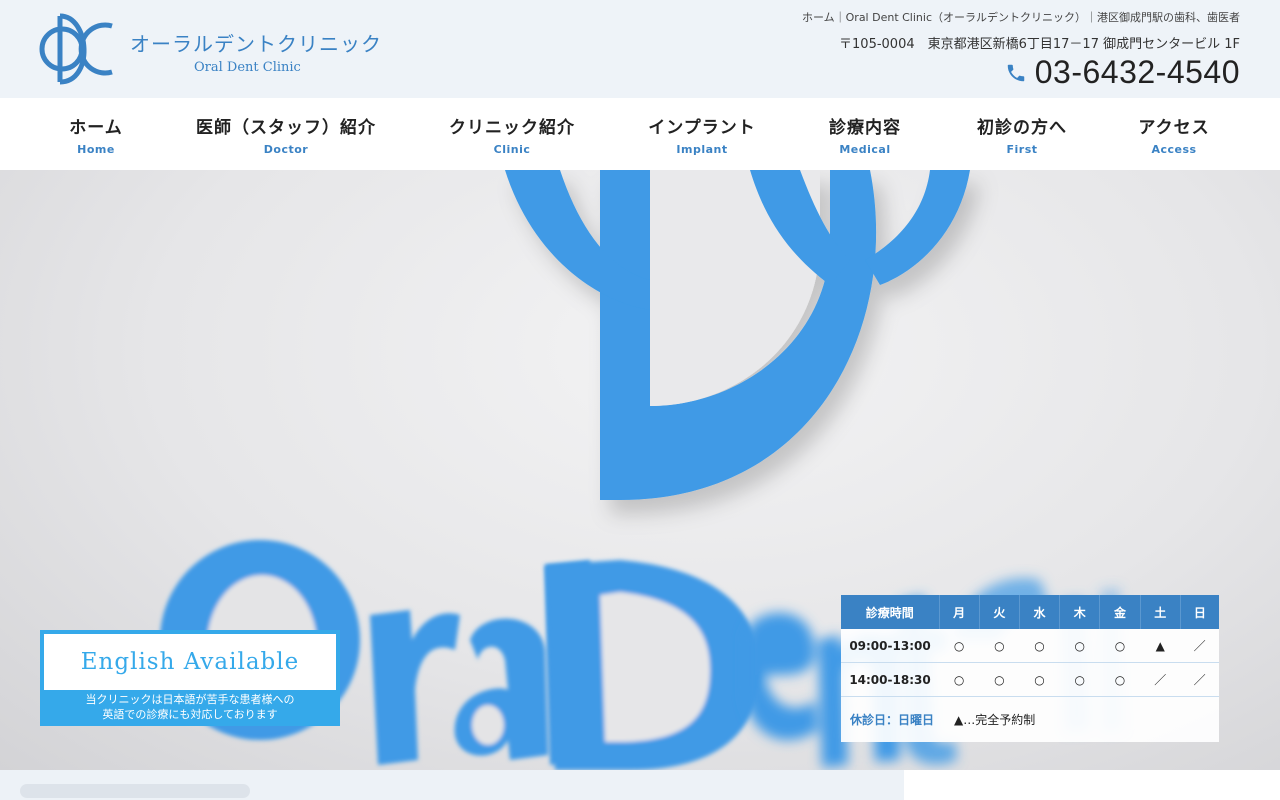 The image size is (1280, 800). What do you see at coordinates (96, 149) in the screenshot?
I see `nav-sublabel: Home` at bounding box center [96, 149].